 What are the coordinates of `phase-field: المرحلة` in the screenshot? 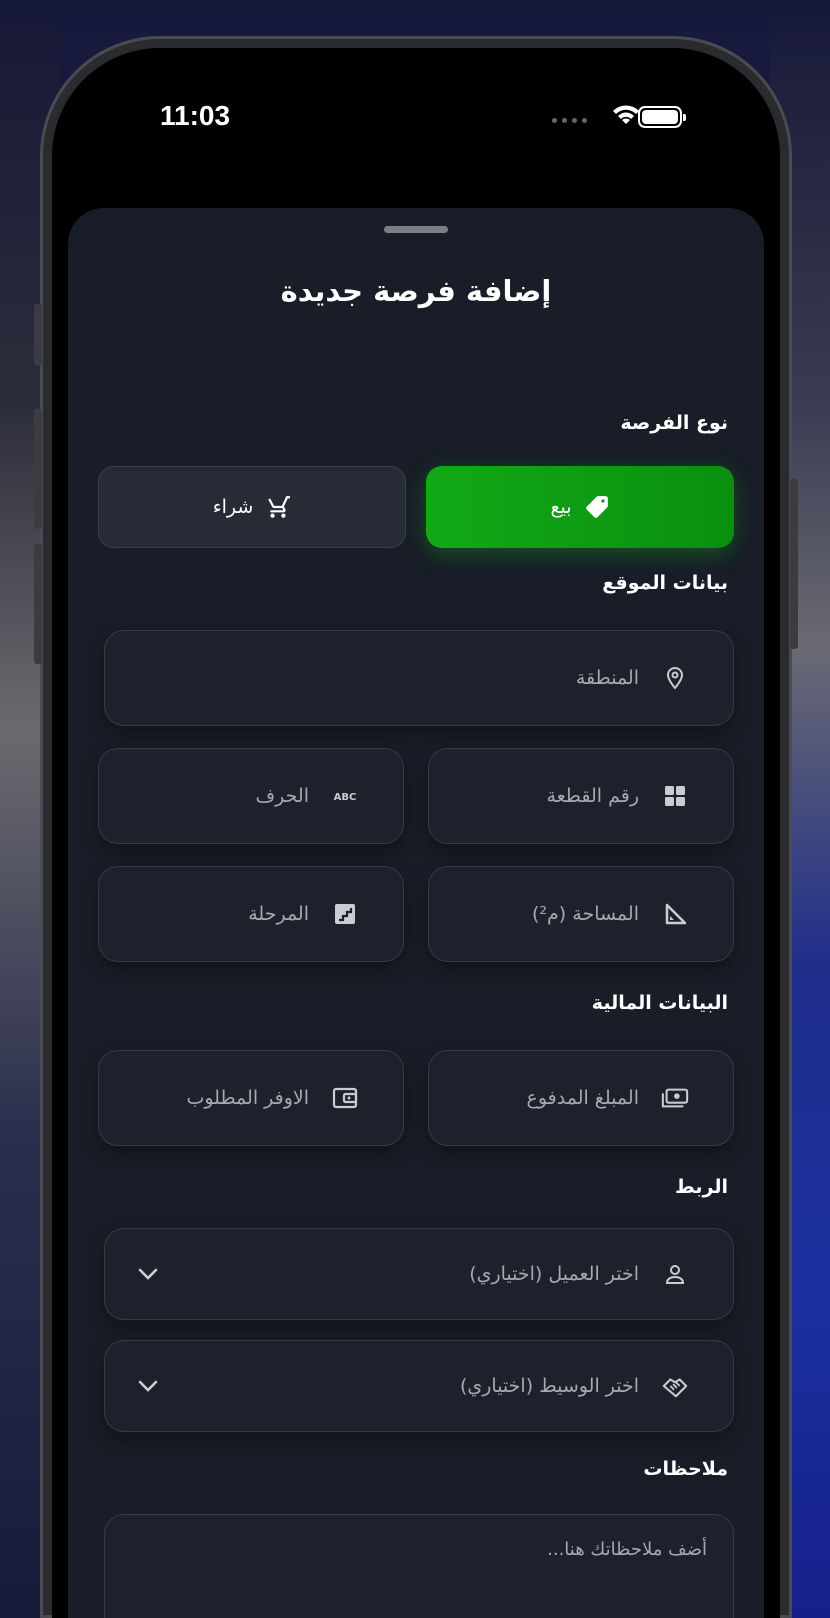 It's located at (251, 914).